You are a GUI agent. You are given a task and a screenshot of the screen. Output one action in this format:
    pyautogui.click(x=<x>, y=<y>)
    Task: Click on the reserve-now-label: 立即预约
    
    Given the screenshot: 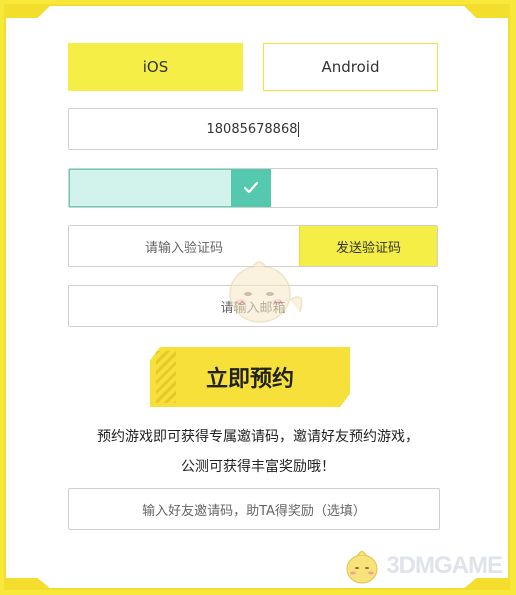 What is the action you would take?
    pyautogui.click(x=249, y=379)
    